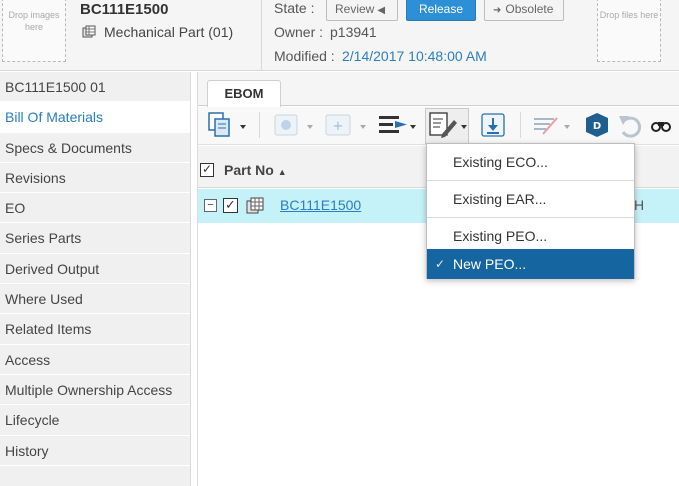  What do you see at coordinates (629, 31) in the screenshot?
I see `drop-files-zone: Drop files here` at bounding box center [629, 31].